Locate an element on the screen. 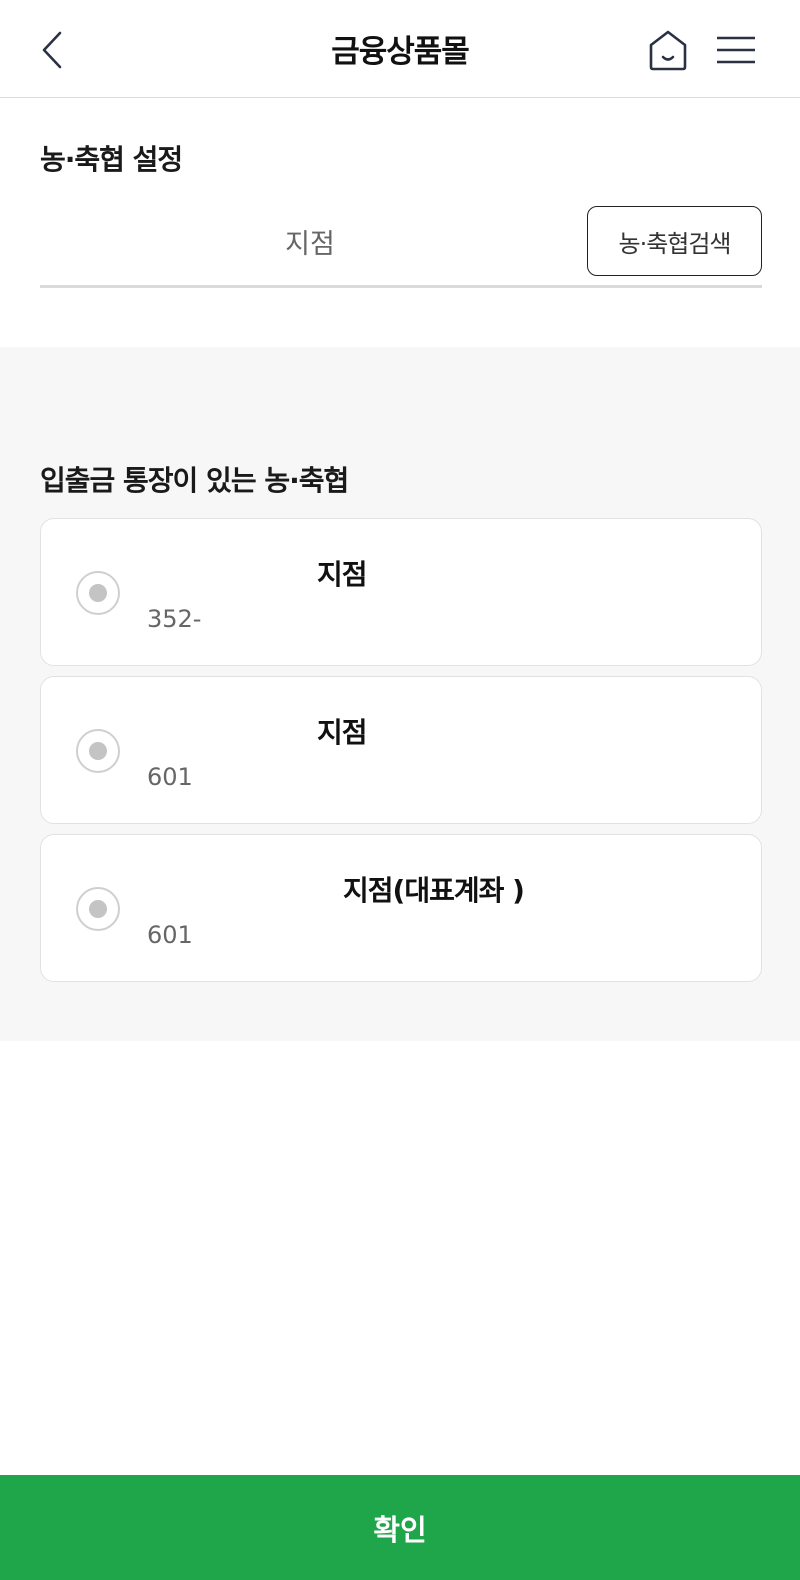  account-card: 지점(대표계좌 ) 601 is located at coordinates (401, 908).